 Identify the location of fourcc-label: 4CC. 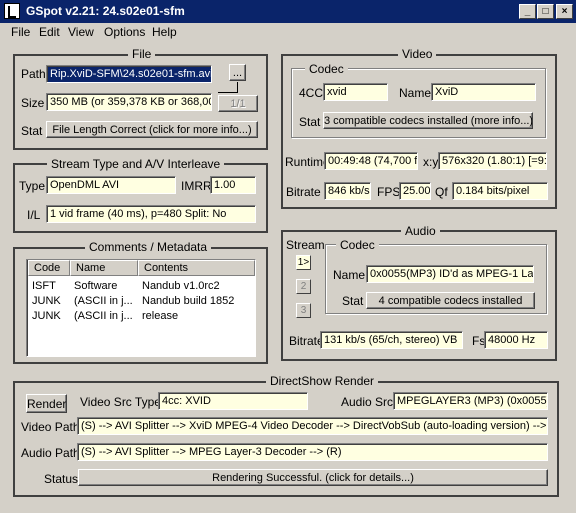
(311, 93).